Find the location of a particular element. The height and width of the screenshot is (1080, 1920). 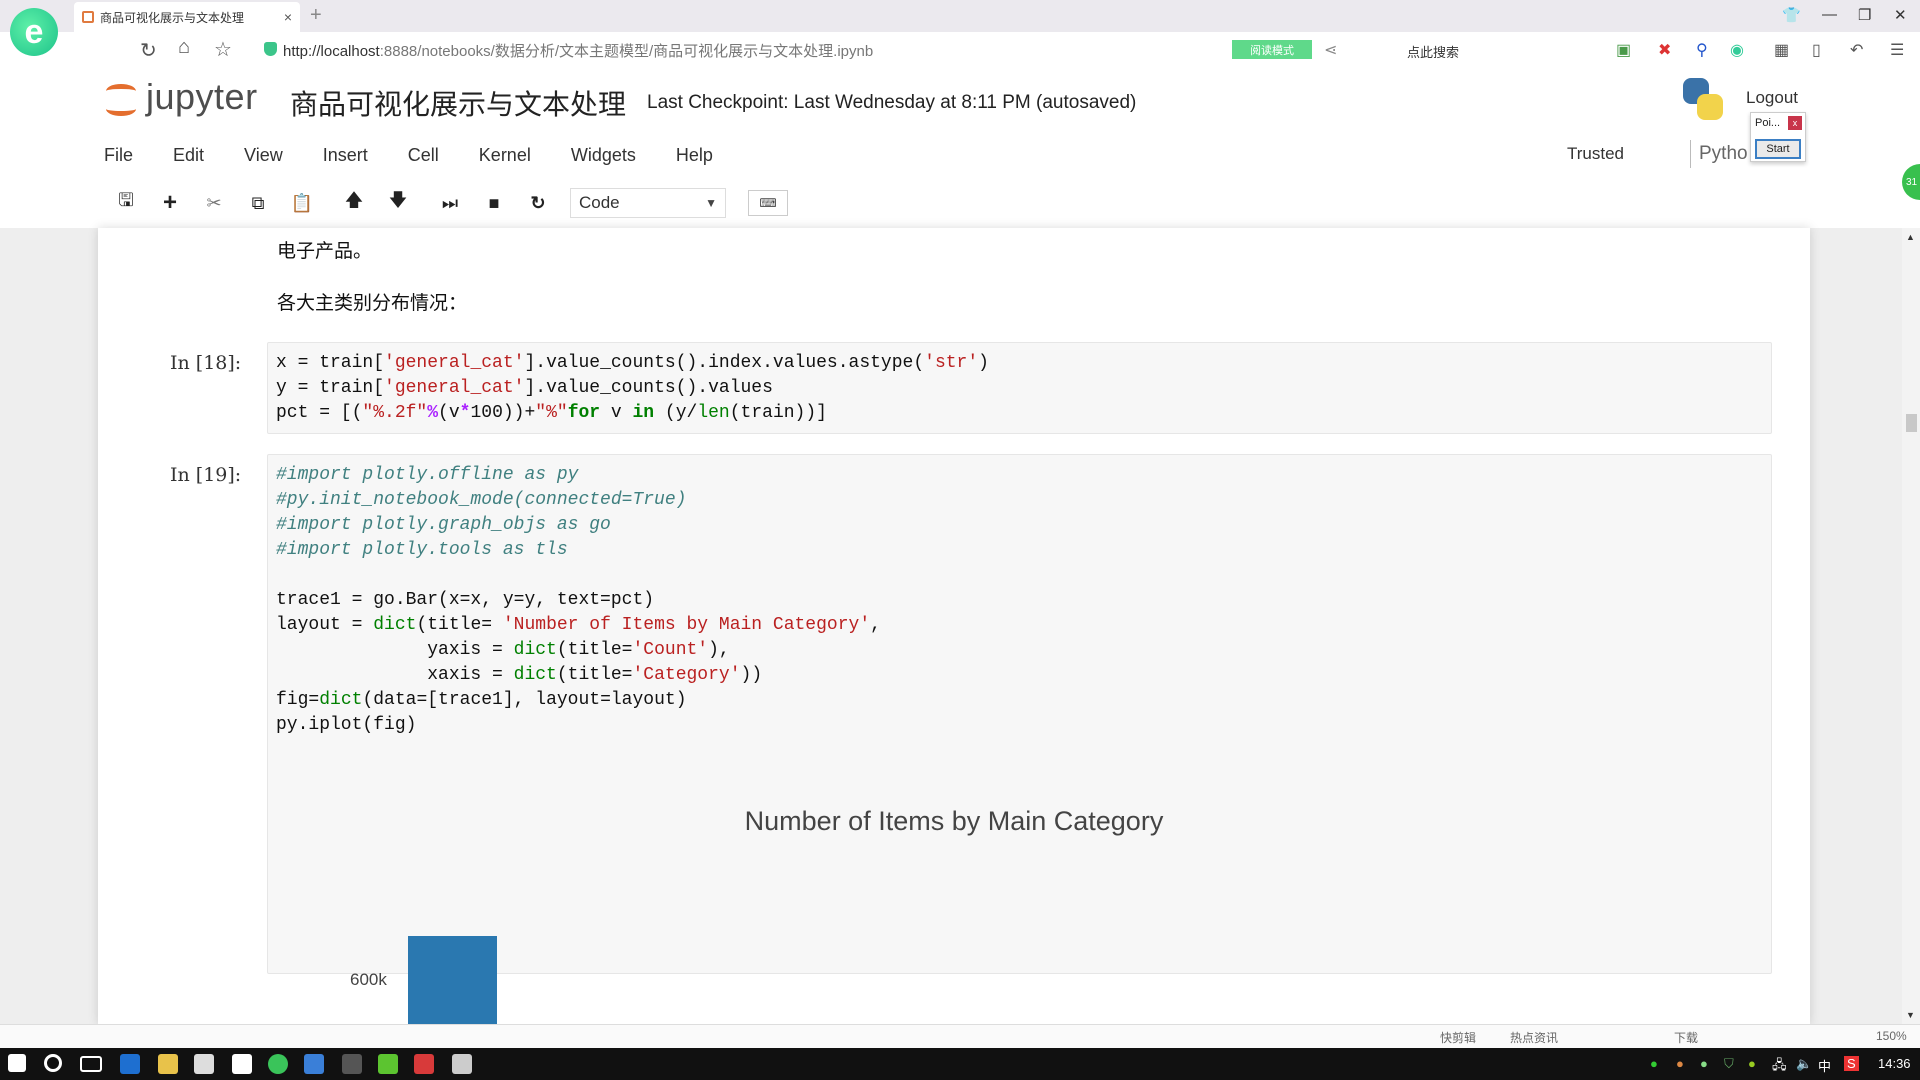

menu-widgets: Widgets is located at coordinates (603, 155).